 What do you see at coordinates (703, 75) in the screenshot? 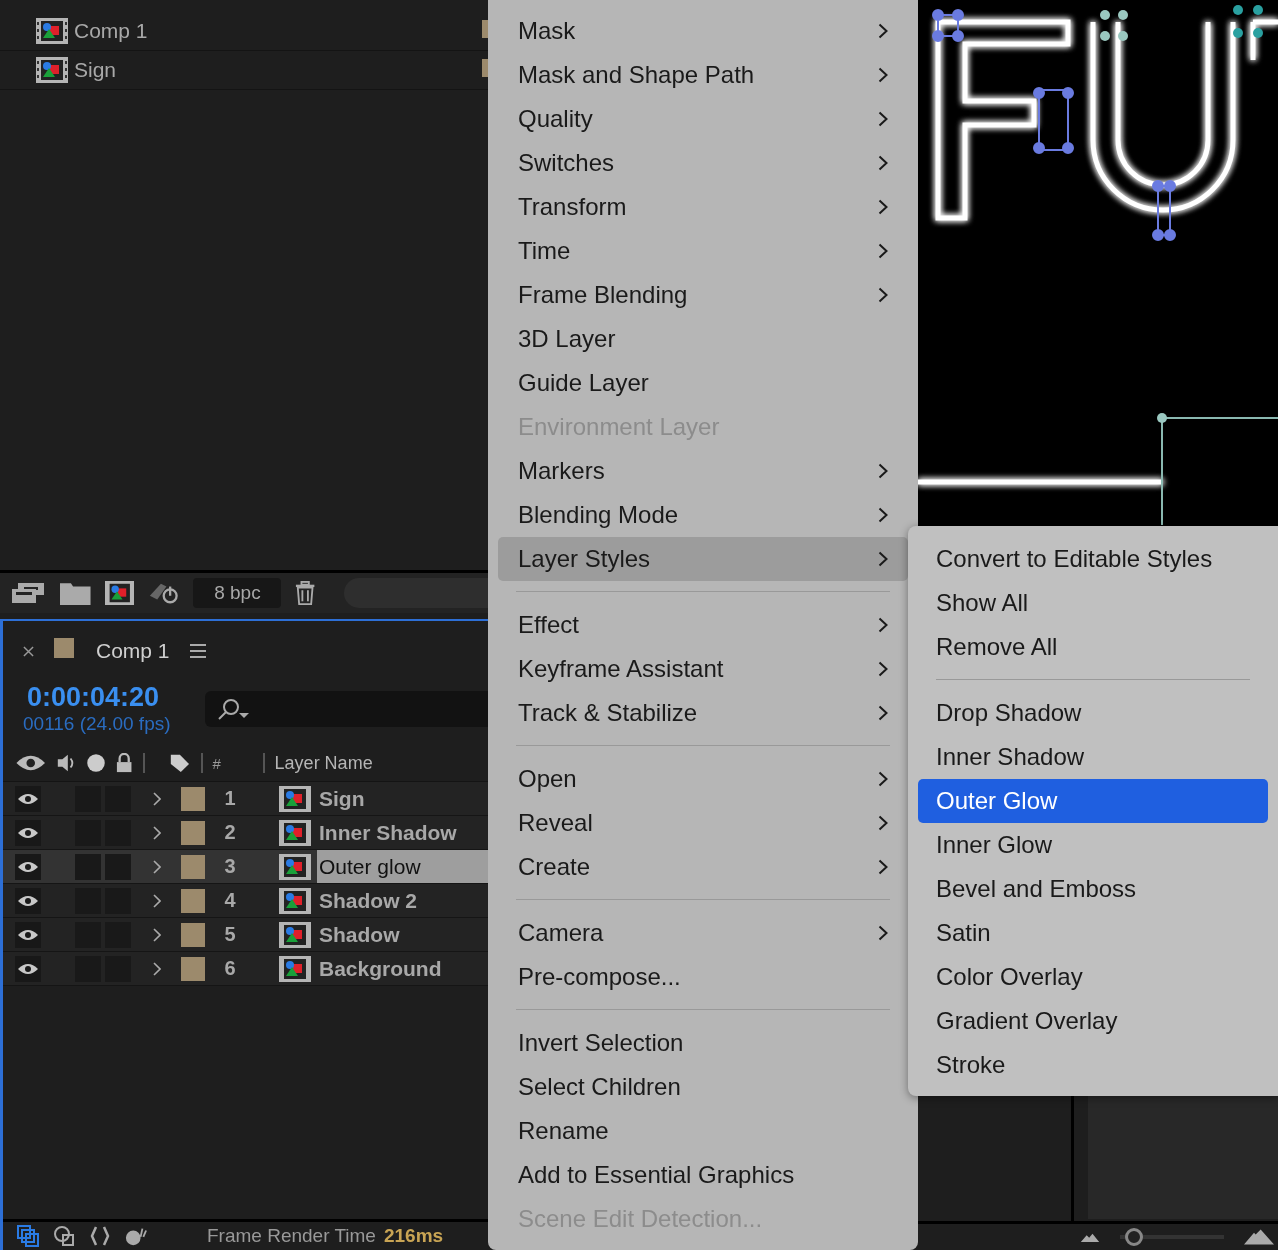
I see `menu-item: Mask and Shape Path` at bounding box center [703, 75].